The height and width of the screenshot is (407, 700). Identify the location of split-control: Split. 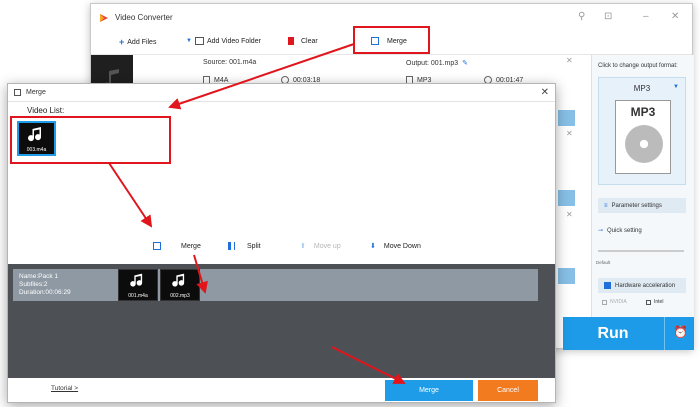
(244, 246).